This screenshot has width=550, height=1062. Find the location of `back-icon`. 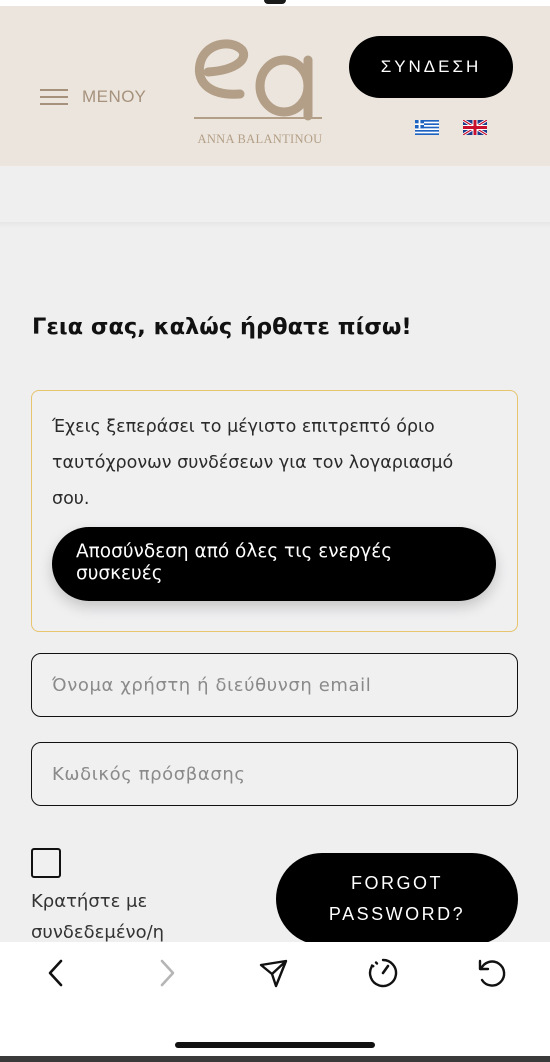

back-icon is located at coordinates (57, 973).